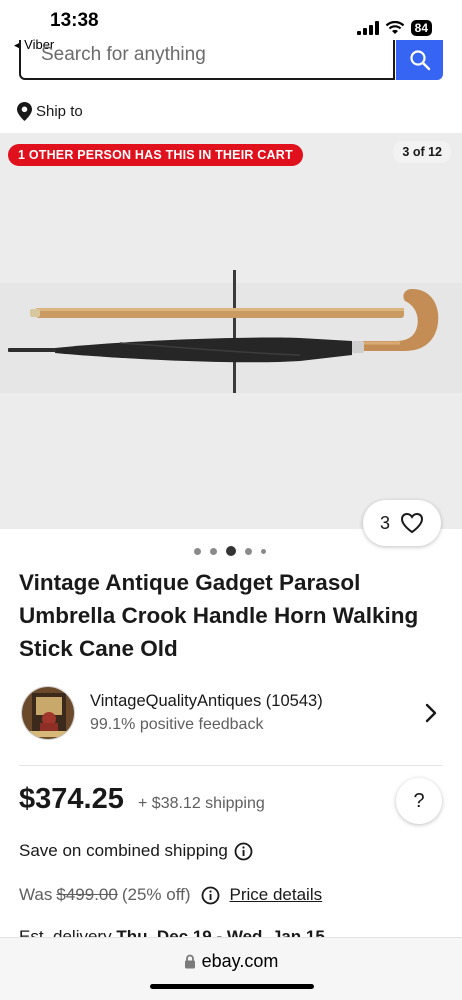  I want to click on url-text: ebay.com, so click(240, 961).